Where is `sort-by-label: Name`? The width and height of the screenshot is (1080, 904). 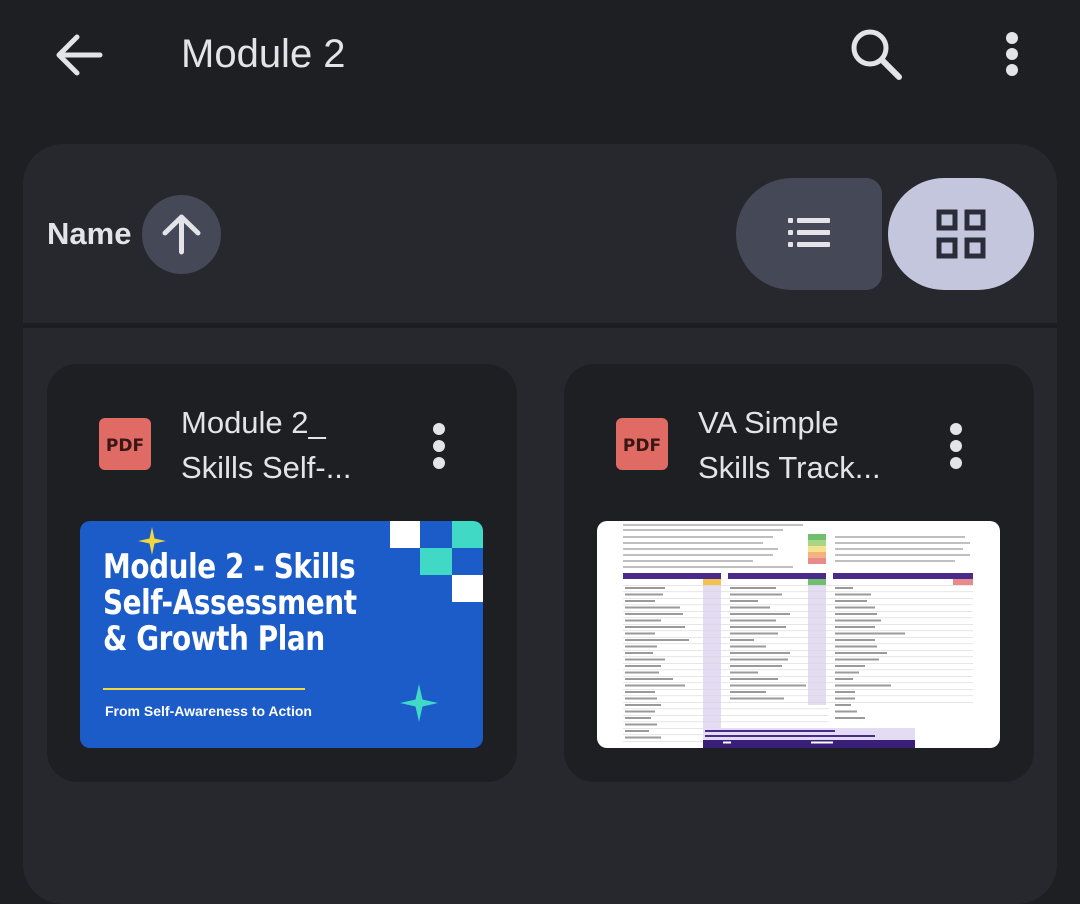 sort-by-label: Name is located at coordinates (89, 234).